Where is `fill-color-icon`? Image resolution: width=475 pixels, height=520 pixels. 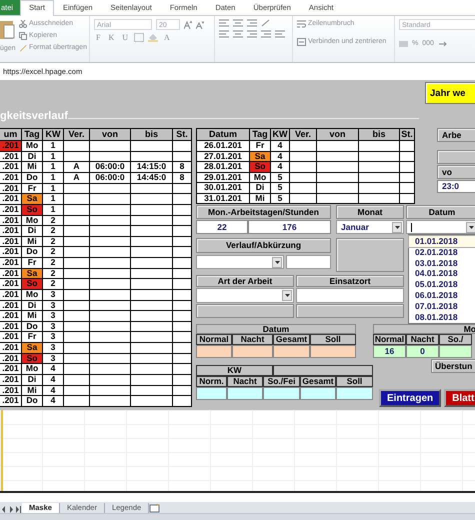 fill-color-icon is located at coordinates (153, 37).